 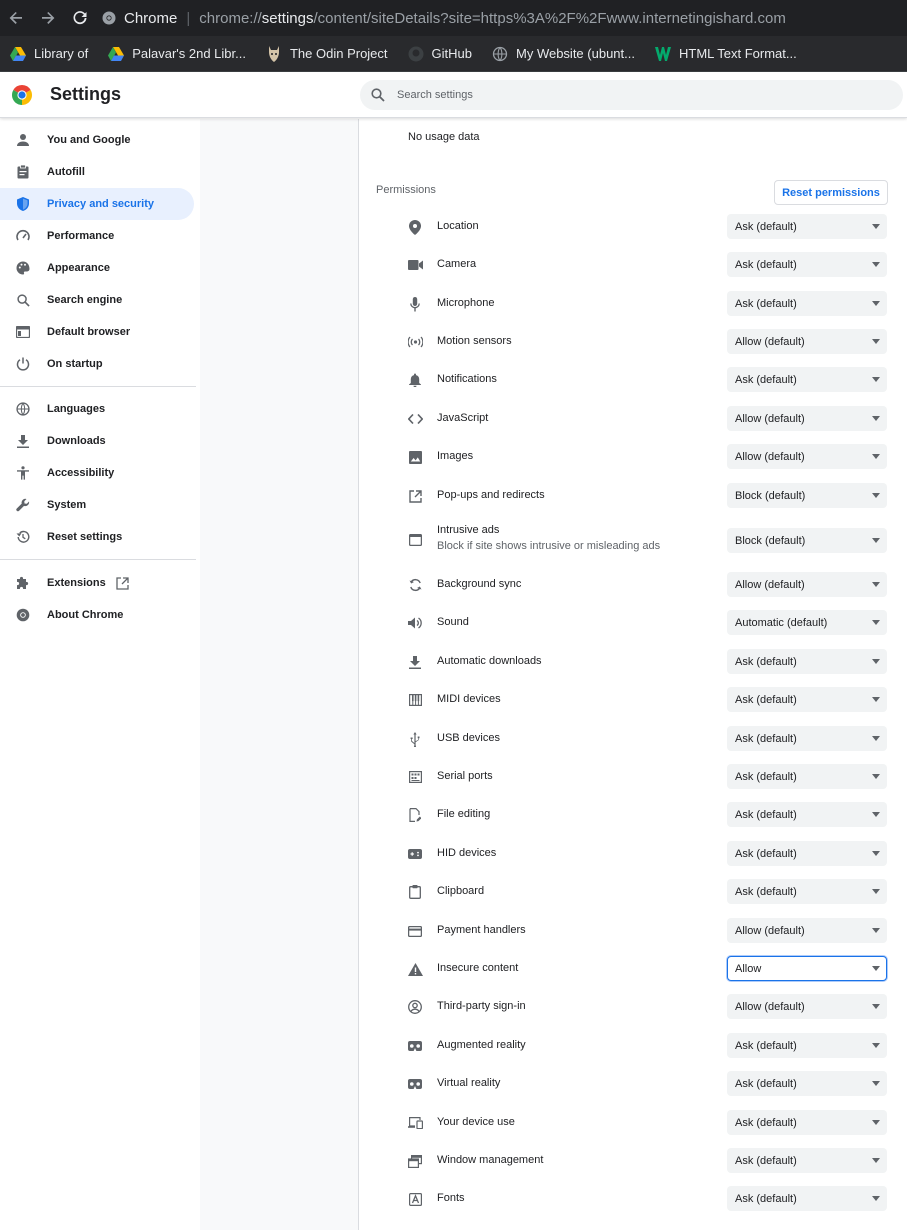 What do you see at coordinates (80, 18) in the screenshot?
I see `reload-button` at bounding box center [80, 18].